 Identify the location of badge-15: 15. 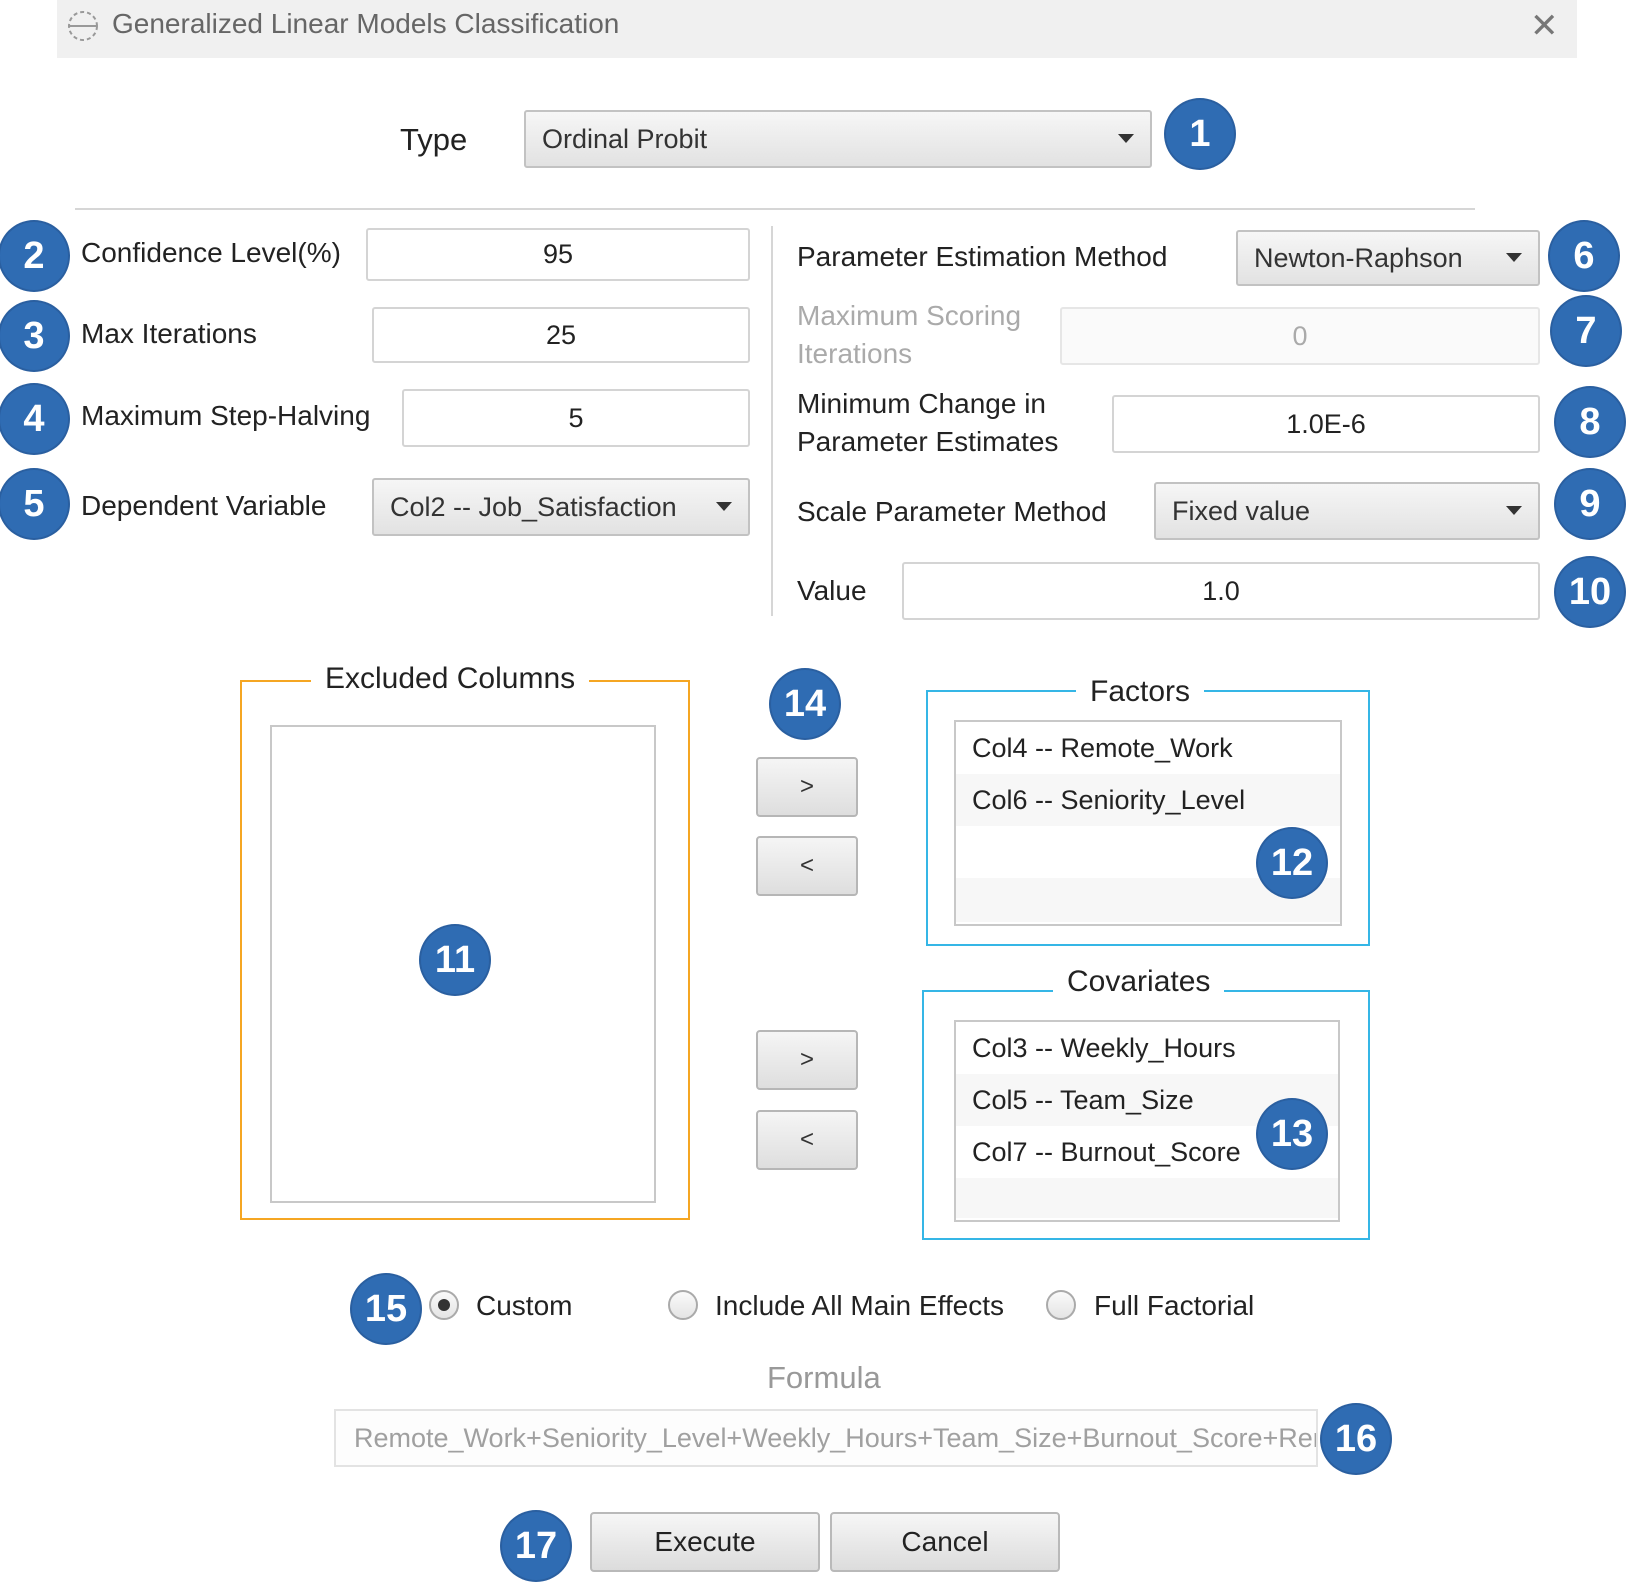
(386, 1309).